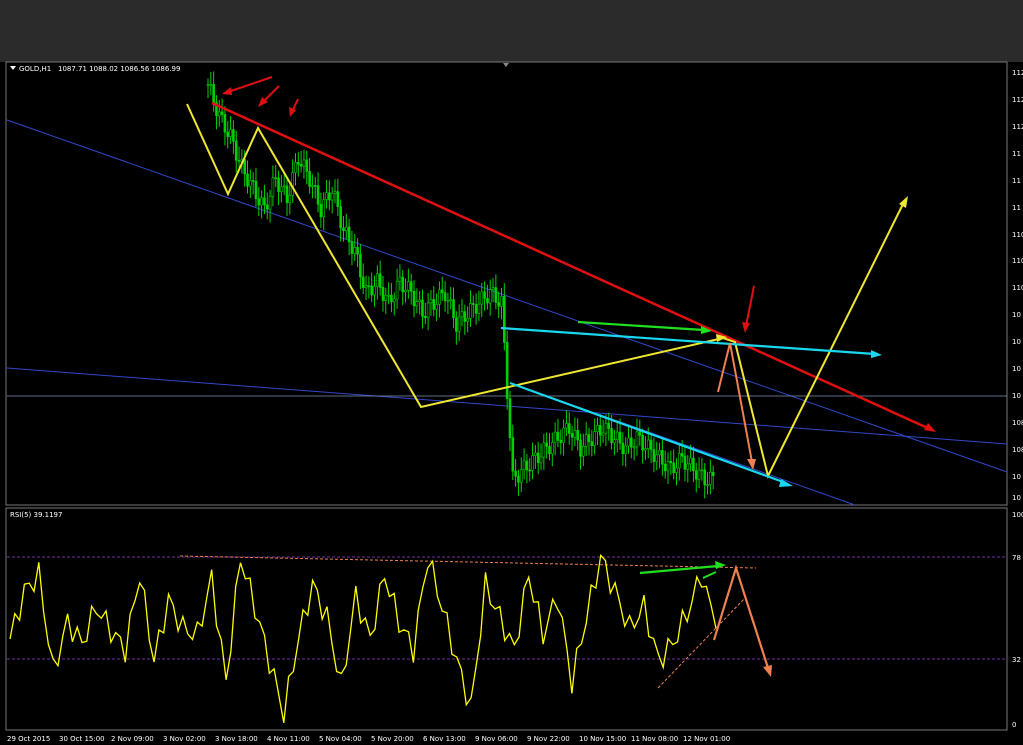  I want to click on orange-projection-rsi, so click(741, 616).